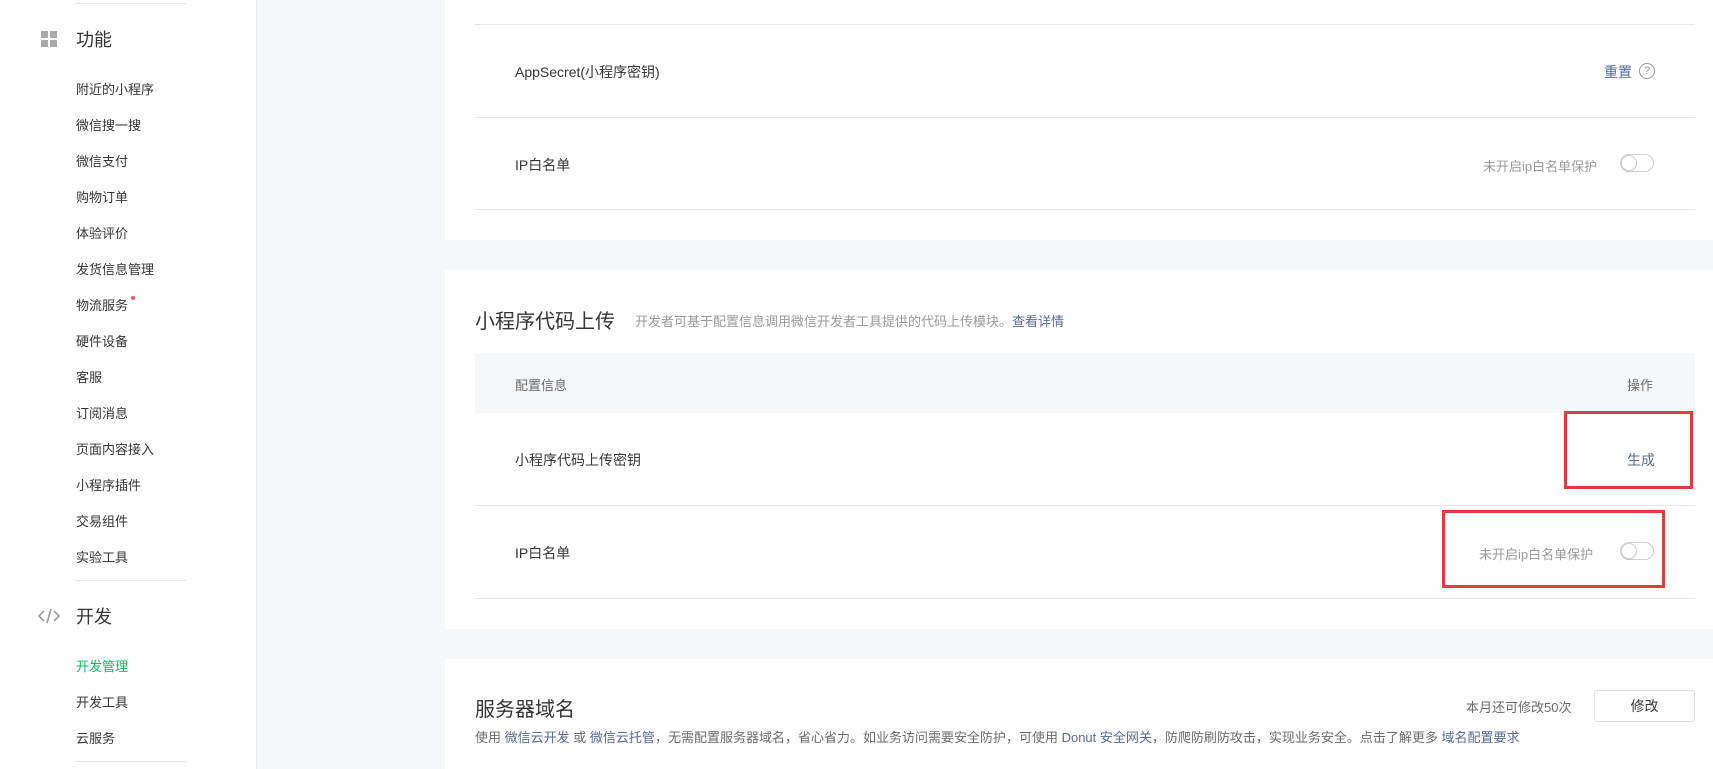  I want to click on sidebar-item-plugins: 小程序插件, so click(108, 484).